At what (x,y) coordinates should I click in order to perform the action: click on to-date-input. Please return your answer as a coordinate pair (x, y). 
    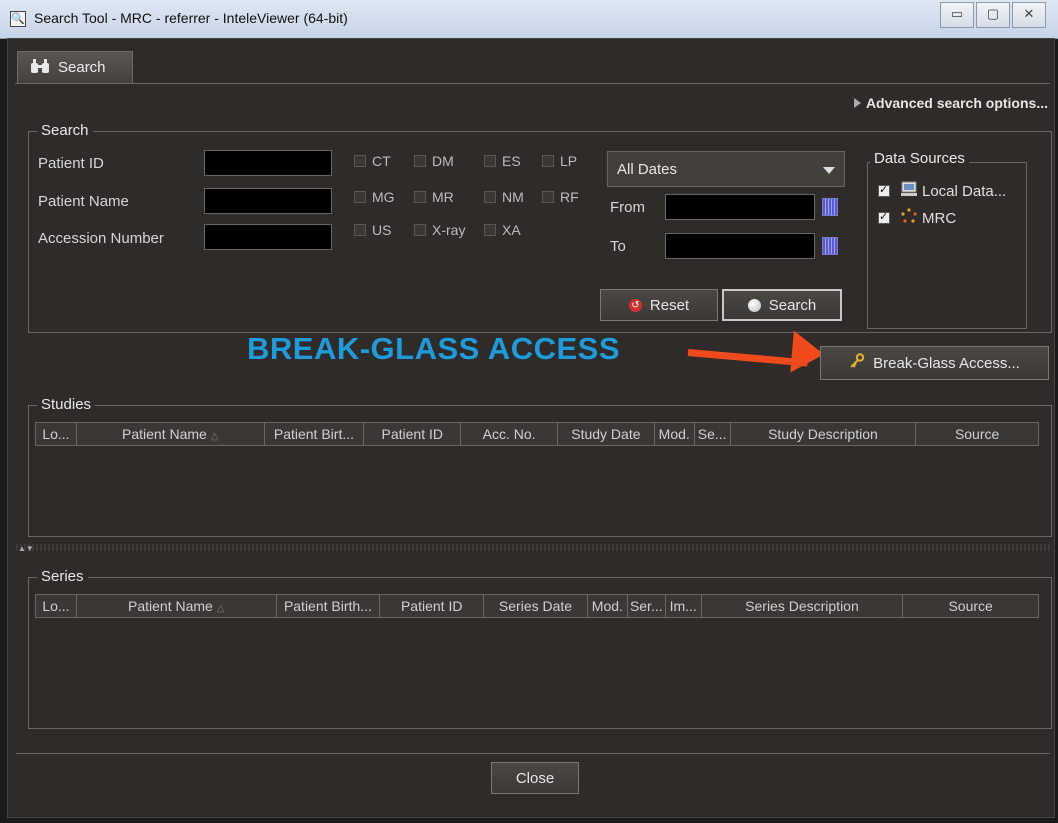
    Looking at the image, I should click on (740, 246).